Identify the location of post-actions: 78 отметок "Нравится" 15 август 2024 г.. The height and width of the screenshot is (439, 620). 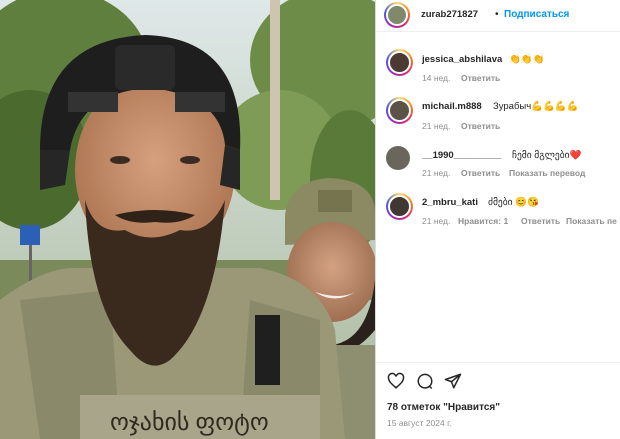
(498, 395).